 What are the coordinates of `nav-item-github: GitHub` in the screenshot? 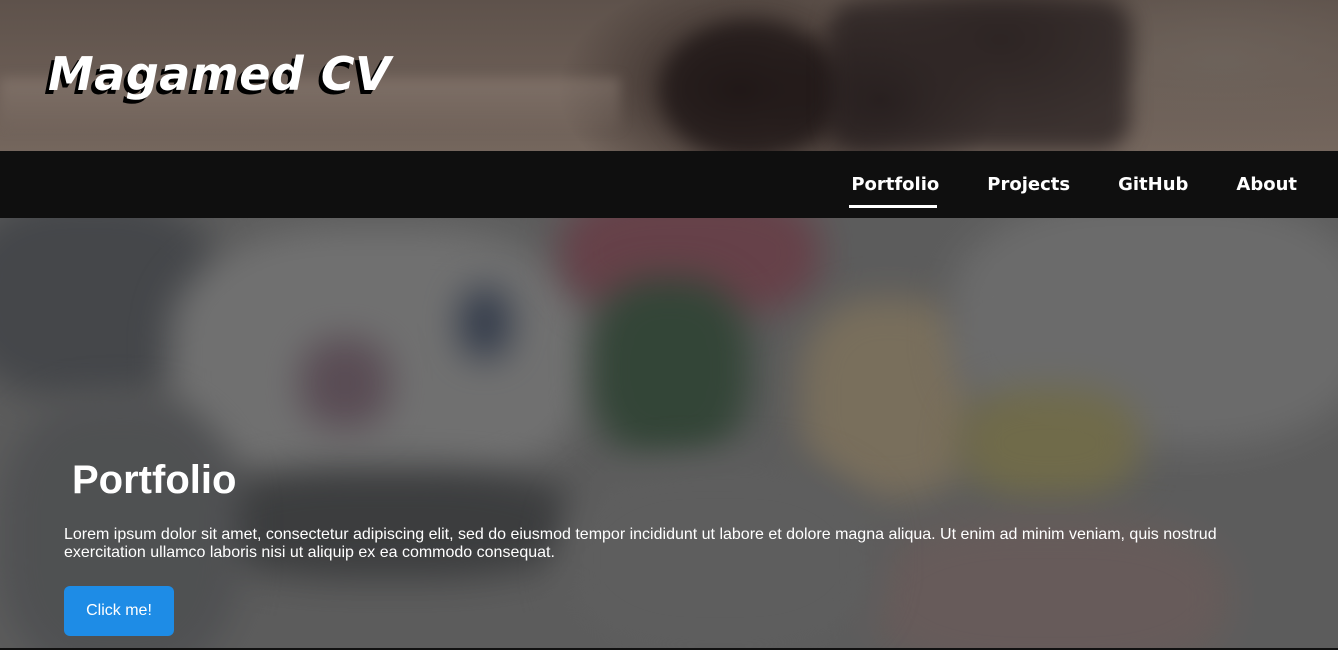 It's located at (1153, 184).